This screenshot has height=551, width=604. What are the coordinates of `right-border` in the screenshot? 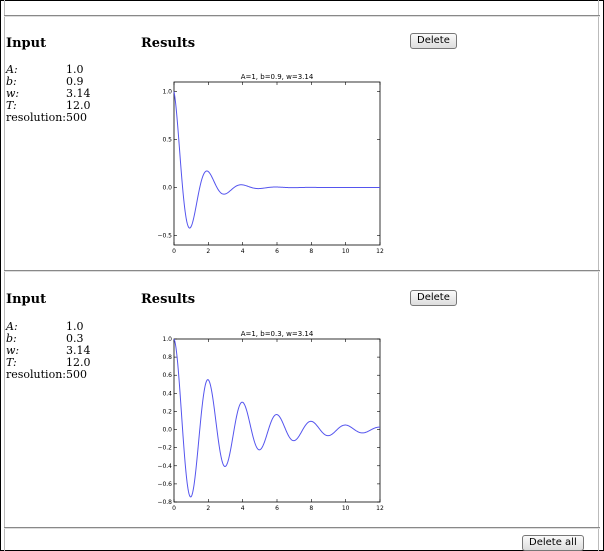 It's located at (598, 275).